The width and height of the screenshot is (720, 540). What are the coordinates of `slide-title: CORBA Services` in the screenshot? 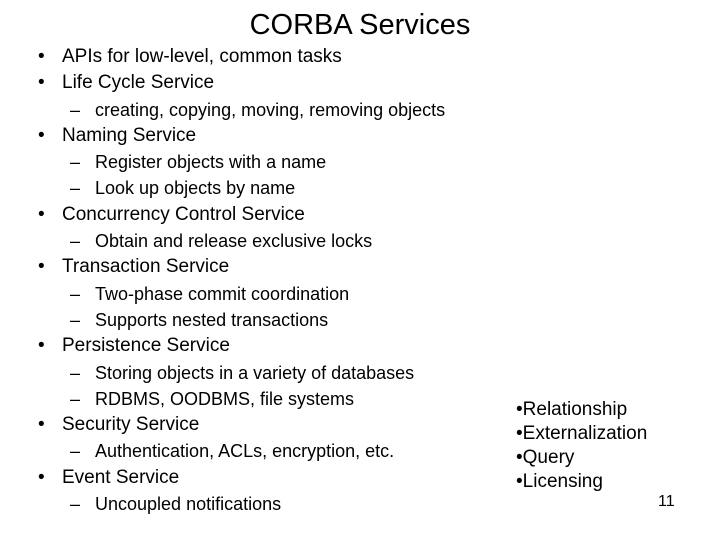 It's located at (360, 25).